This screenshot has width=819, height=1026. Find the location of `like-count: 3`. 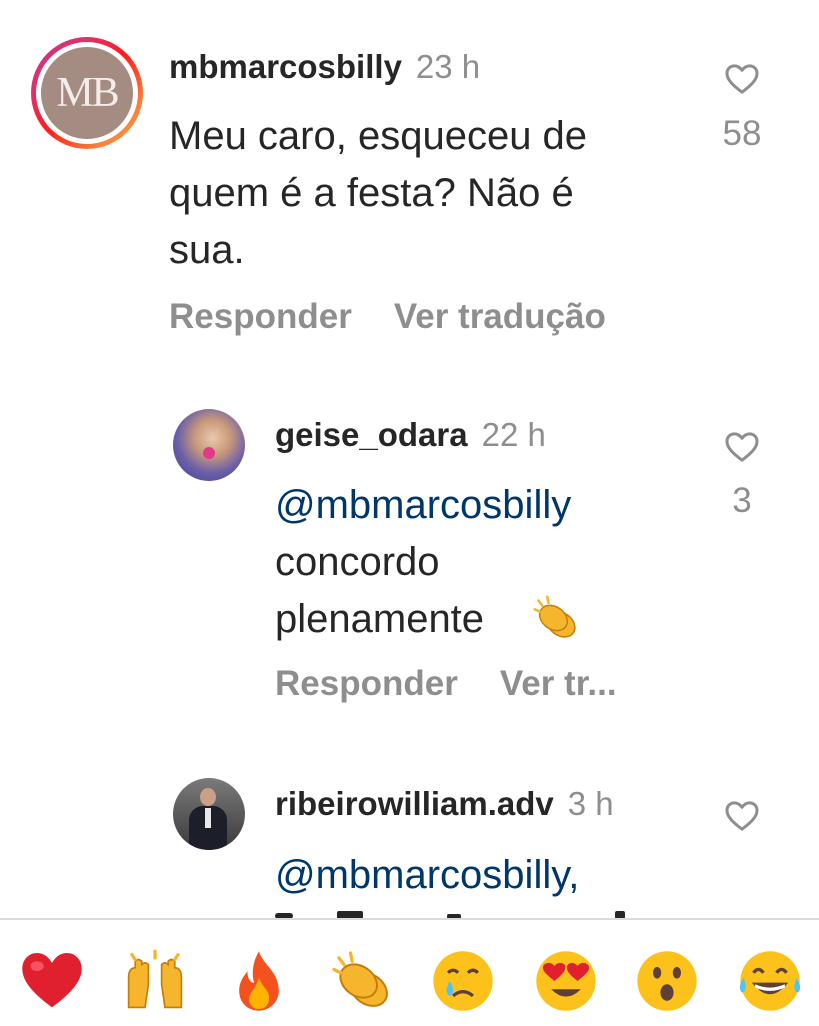

like-count: 3 is located at coordinates (742, 500).